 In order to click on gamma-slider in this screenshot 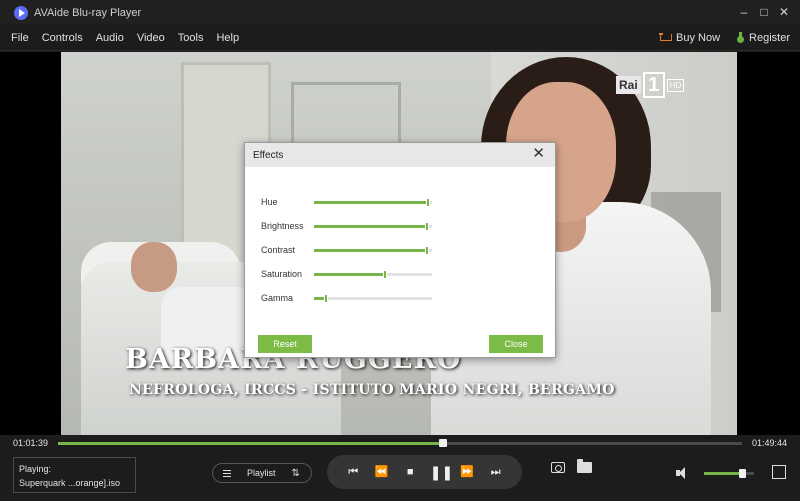, I will do `click(373, 298)`.